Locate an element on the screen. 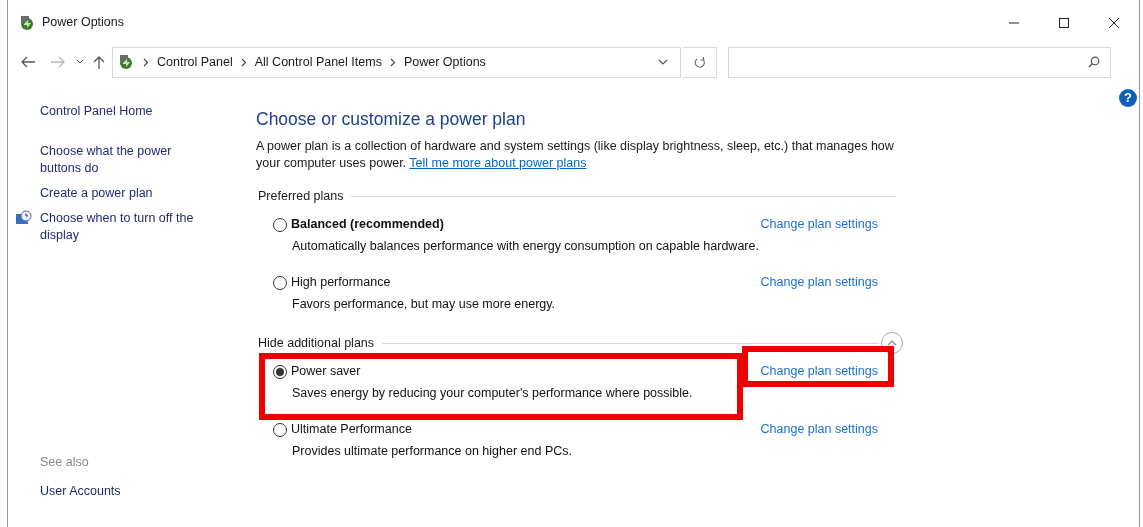  sidebar-link: Control Panel Home is located at coordinates (119, 111).